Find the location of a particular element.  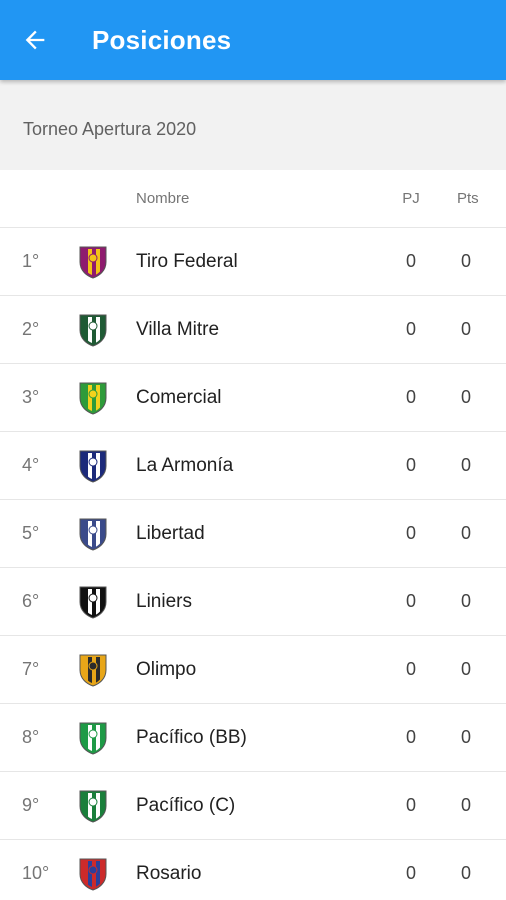

table-row: 4° La Armonía 0 0 is located at coordinates (253, 466).